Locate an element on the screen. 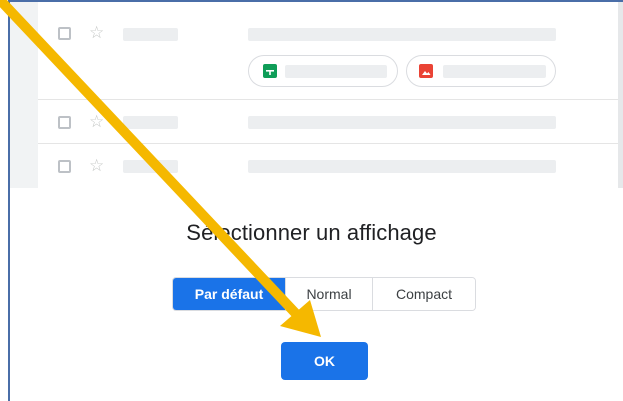 The width and height of the screenshot is (623, 401). sheets-file-icon is located at coordinates (270, 71).